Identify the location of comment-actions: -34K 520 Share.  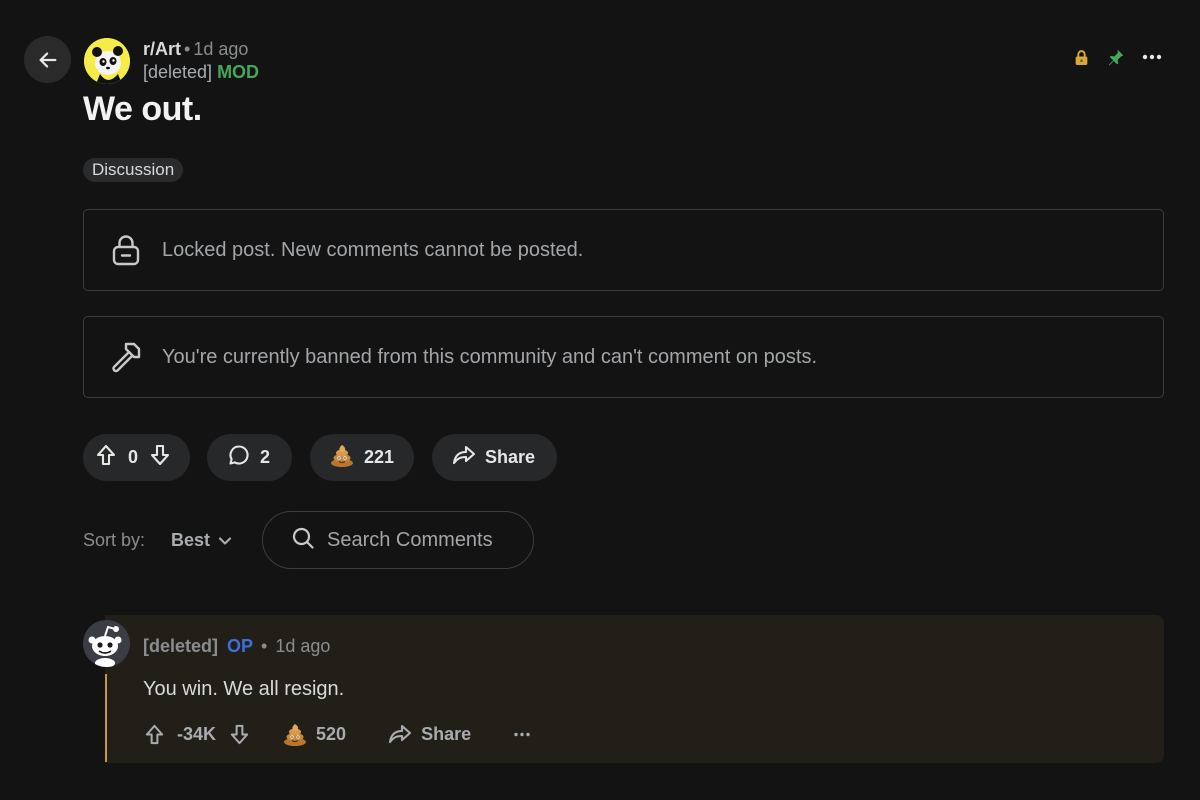
(336, 734).